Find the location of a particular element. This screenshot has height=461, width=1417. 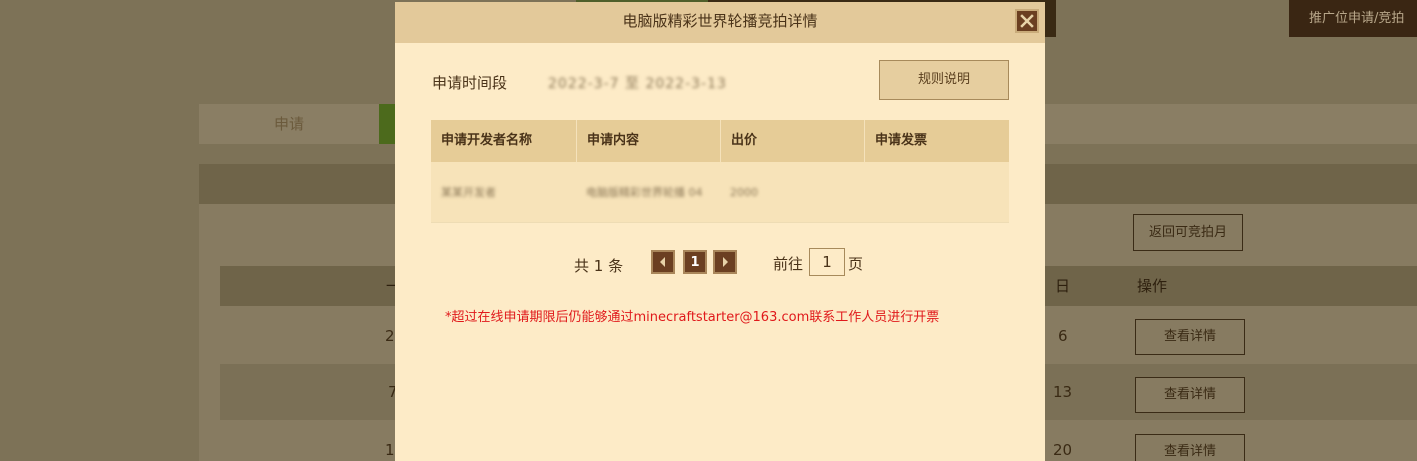

bg-cell-first: 2 is located at coordinates (390, 336).